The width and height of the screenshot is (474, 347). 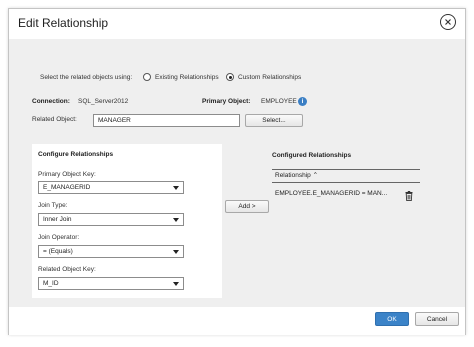 What do you see at coordinates (312, 155) in the screenshot?
I see `configured-heading: Configured Relationships` at bounding box center [312, 155].